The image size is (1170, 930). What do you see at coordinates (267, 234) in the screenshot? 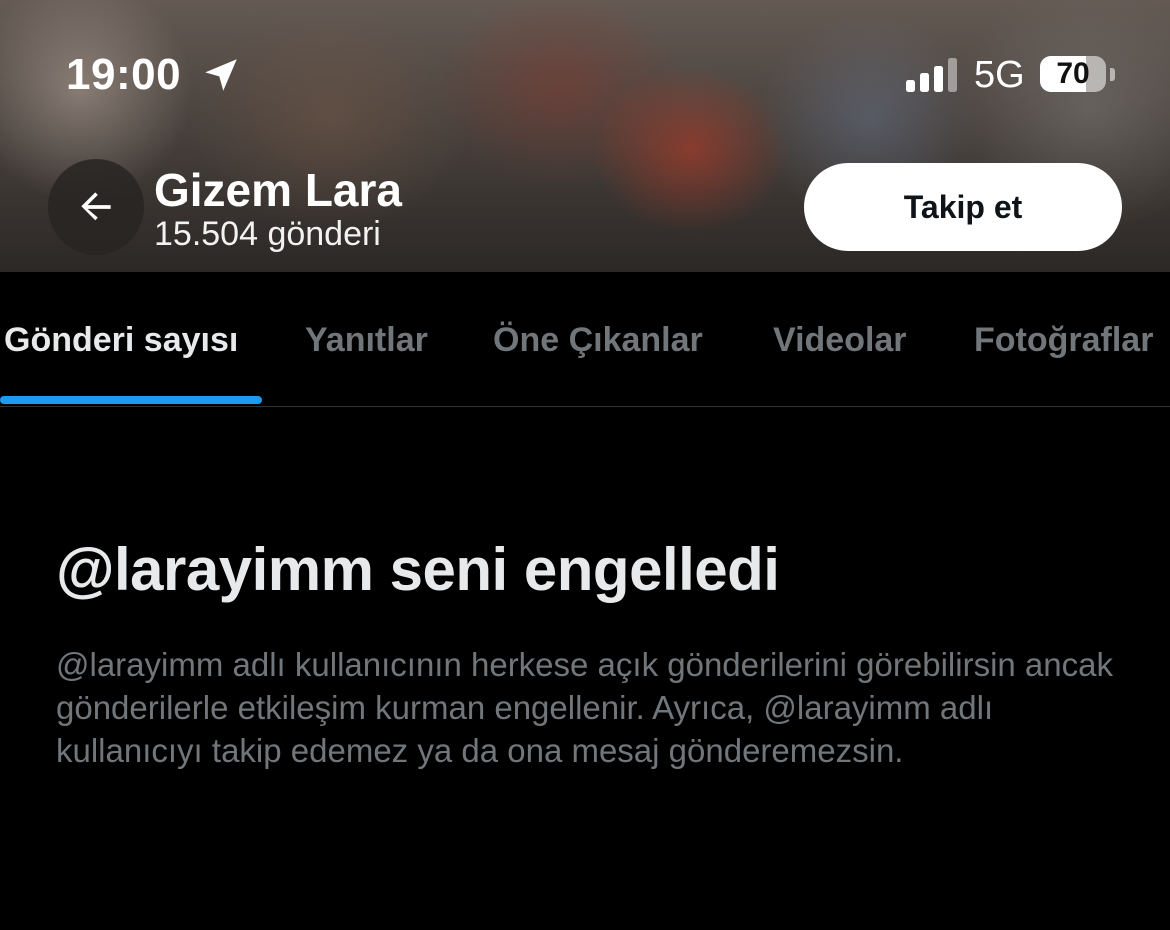
I see `post-count: 15.504 gönderi` at bounding box center [267, 234].